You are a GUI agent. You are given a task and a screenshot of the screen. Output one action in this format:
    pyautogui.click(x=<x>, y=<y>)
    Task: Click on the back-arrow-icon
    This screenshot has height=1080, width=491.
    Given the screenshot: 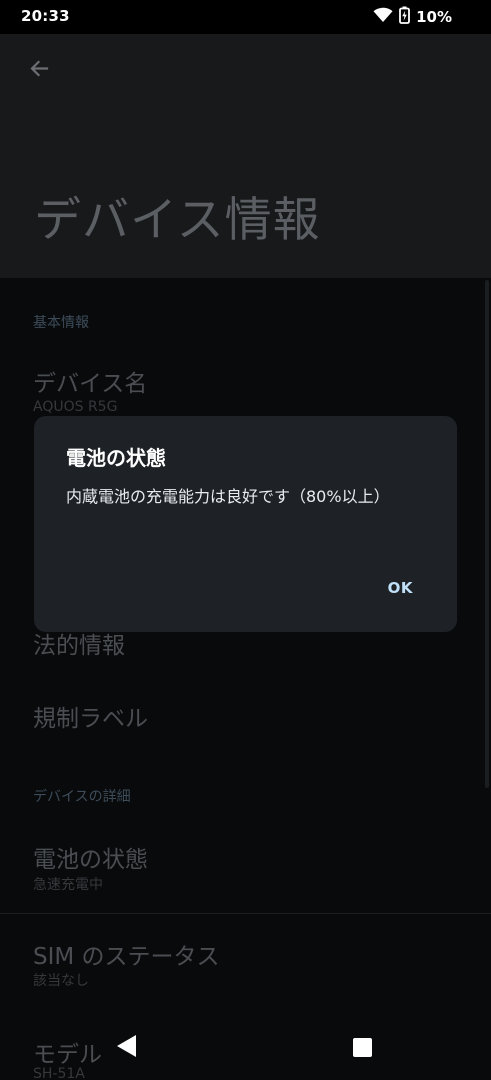 What is the action you would take?
    pyautogui.click(x=39, y=71)
    